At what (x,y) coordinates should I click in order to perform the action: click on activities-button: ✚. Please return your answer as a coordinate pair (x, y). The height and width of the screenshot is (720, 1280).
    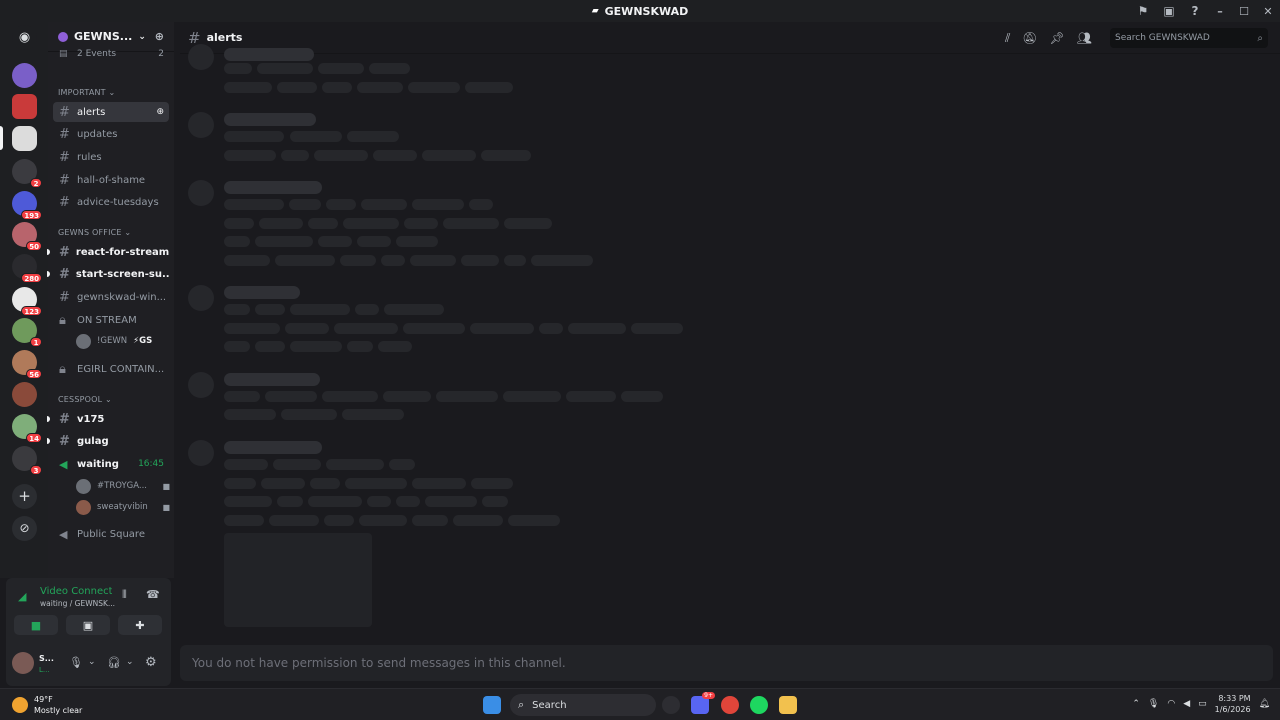
    Looking at the image, I should click on (140, 625).